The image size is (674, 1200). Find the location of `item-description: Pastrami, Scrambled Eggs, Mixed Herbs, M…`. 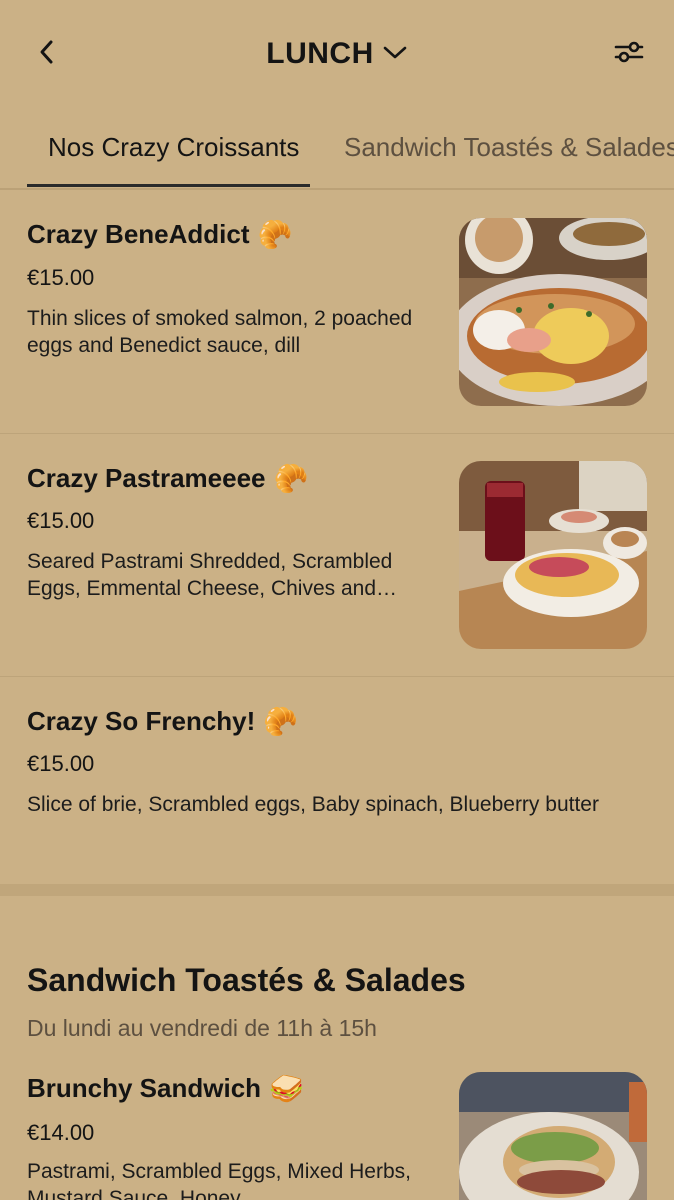

item-description: Pastrami, Scrambled Eggs, Mixed Herbs, M… is located at coordinates (219, 1179).